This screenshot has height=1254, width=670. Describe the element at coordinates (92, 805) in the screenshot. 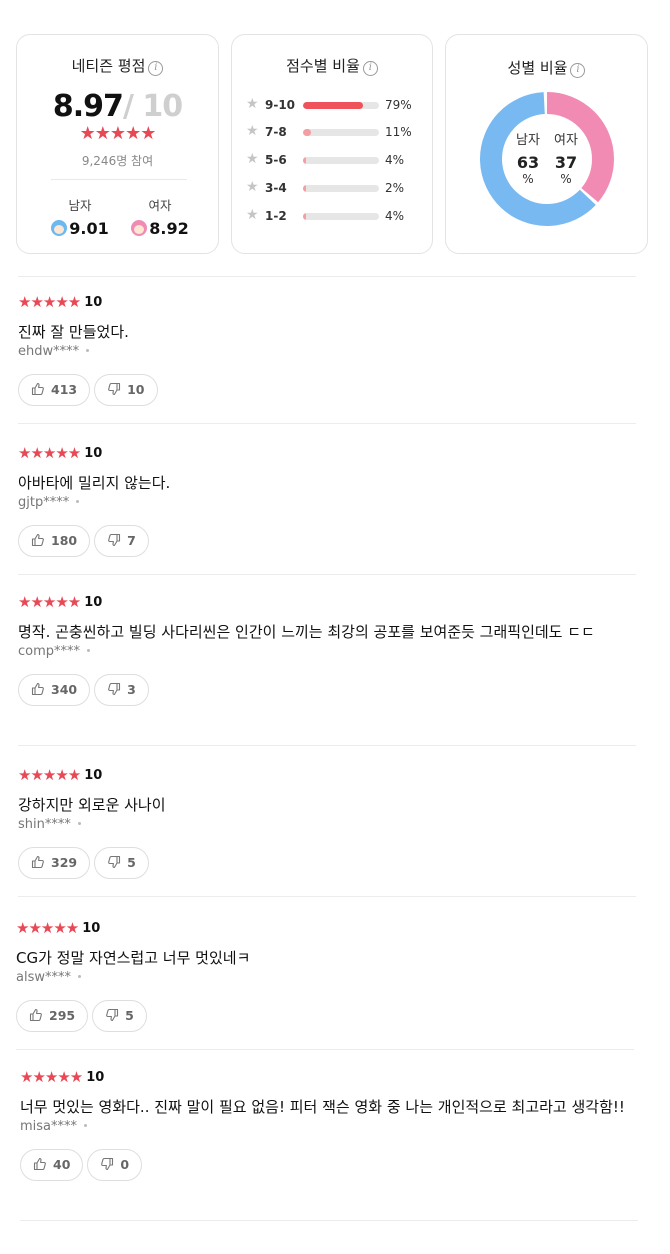

I see `review-text: 강하지만 외로운 사나이` at that location.